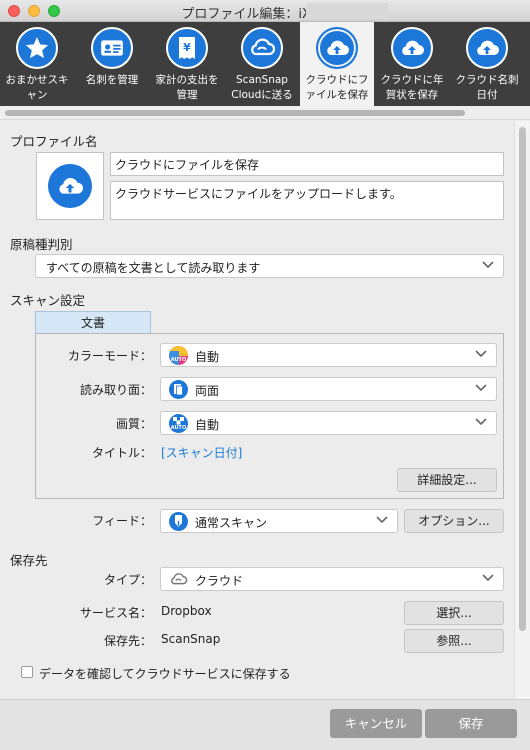  I want to click on duplex-icon, so click(178, 389).